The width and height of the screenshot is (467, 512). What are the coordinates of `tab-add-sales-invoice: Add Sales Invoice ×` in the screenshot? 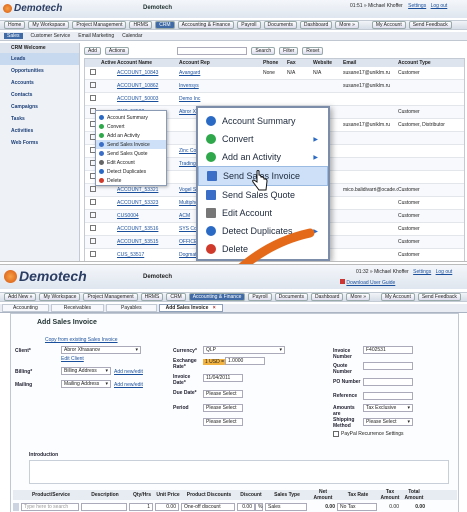 It's located at (190, 308).